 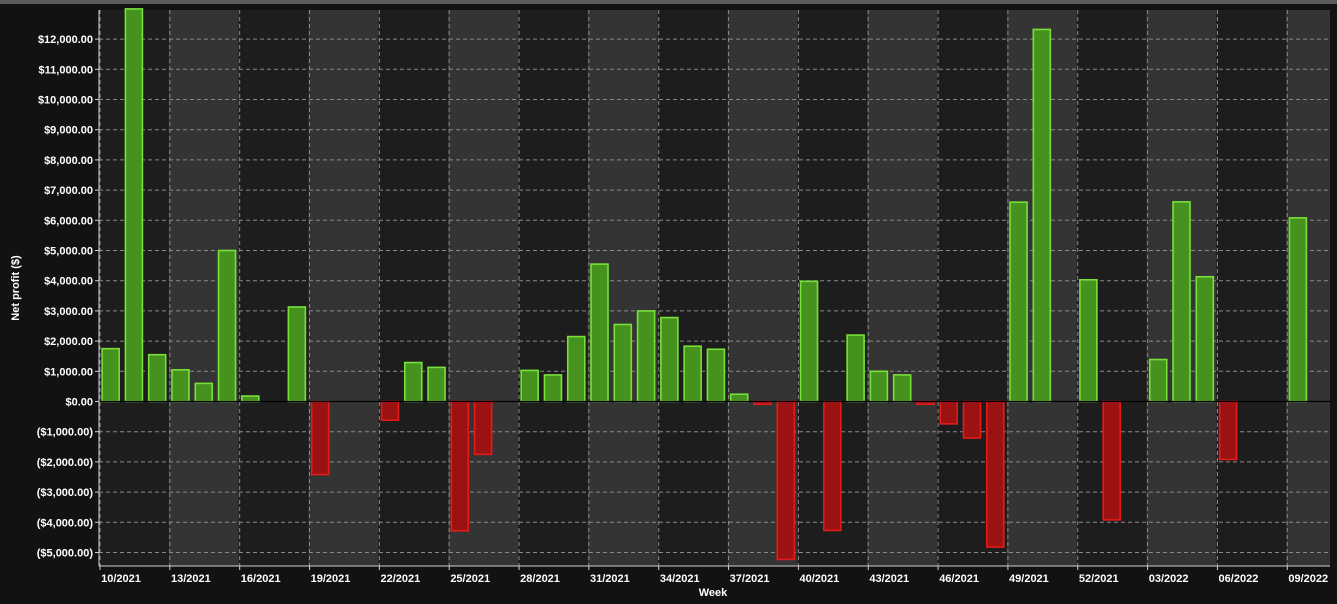 What do you see at coordinates (692, 374) in the screenshot?
I see `bar-35-2021` at bounding box center [692, 374].